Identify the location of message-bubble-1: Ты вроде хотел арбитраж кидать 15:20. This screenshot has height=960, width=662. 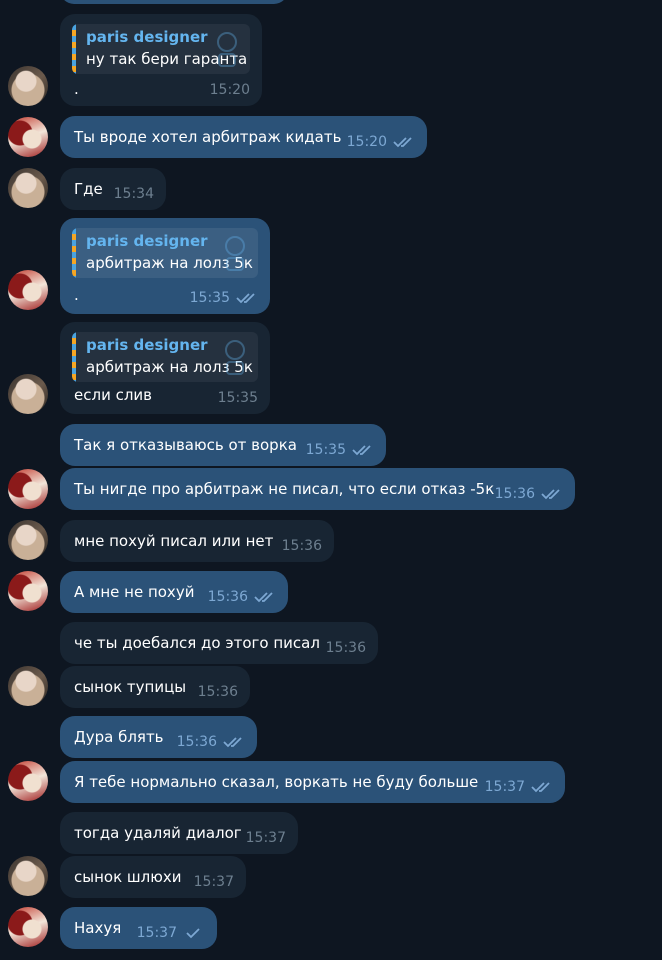
(243, 137).